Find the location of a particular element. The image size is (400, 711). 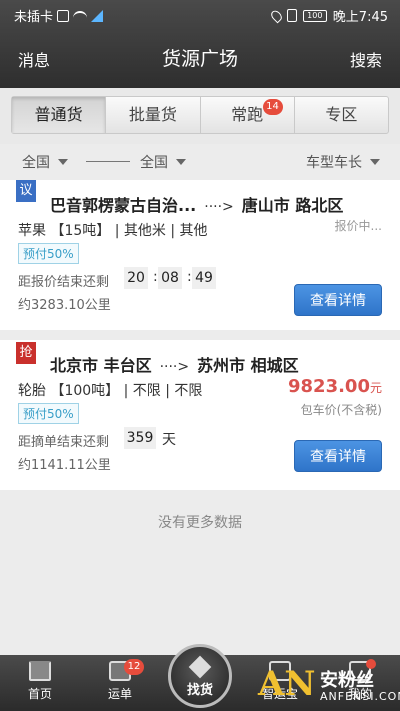

countdown-label: 距摘单结束还剩 is located at coordinates (64, 442).